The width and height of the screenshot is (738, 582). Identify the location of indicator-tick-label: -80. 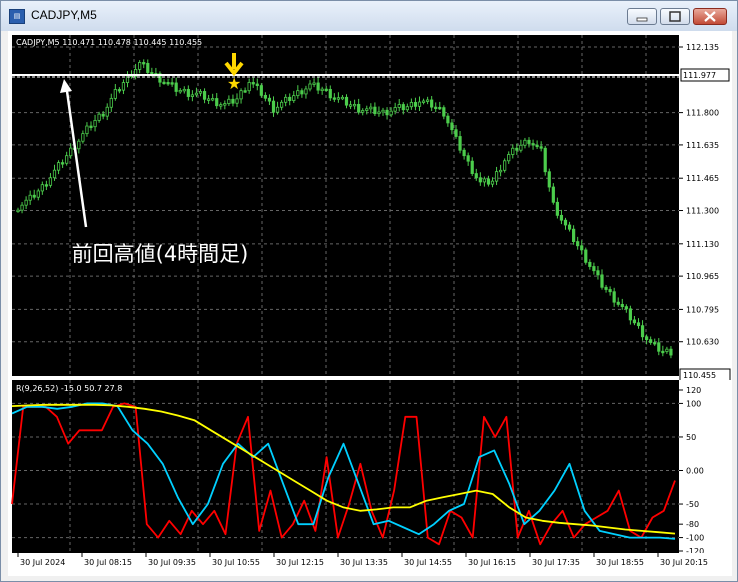
(692, 524).